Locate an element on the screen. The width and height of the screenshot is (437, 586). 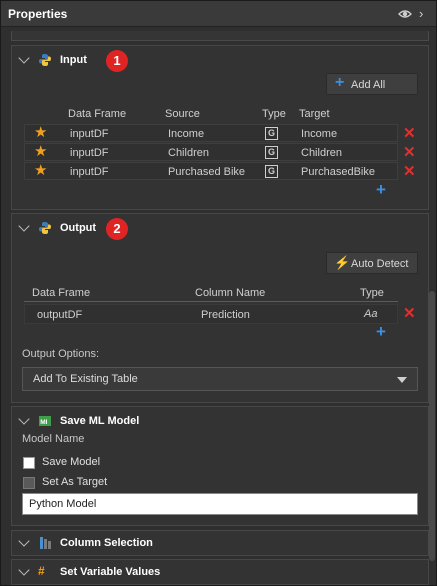
output-section-header: Output 2 is located at coordinates (220, 228).